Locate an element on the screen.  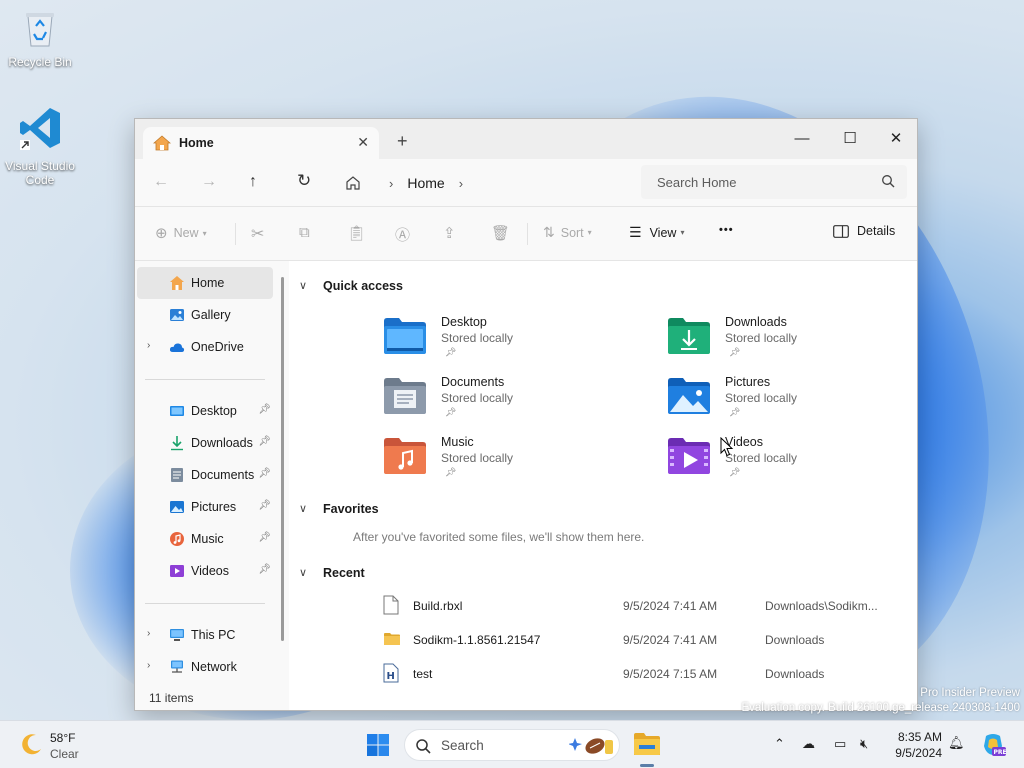
quick-access-desktop: Desktop Stored locally 📌︎ is located at coordinates (513, 343).